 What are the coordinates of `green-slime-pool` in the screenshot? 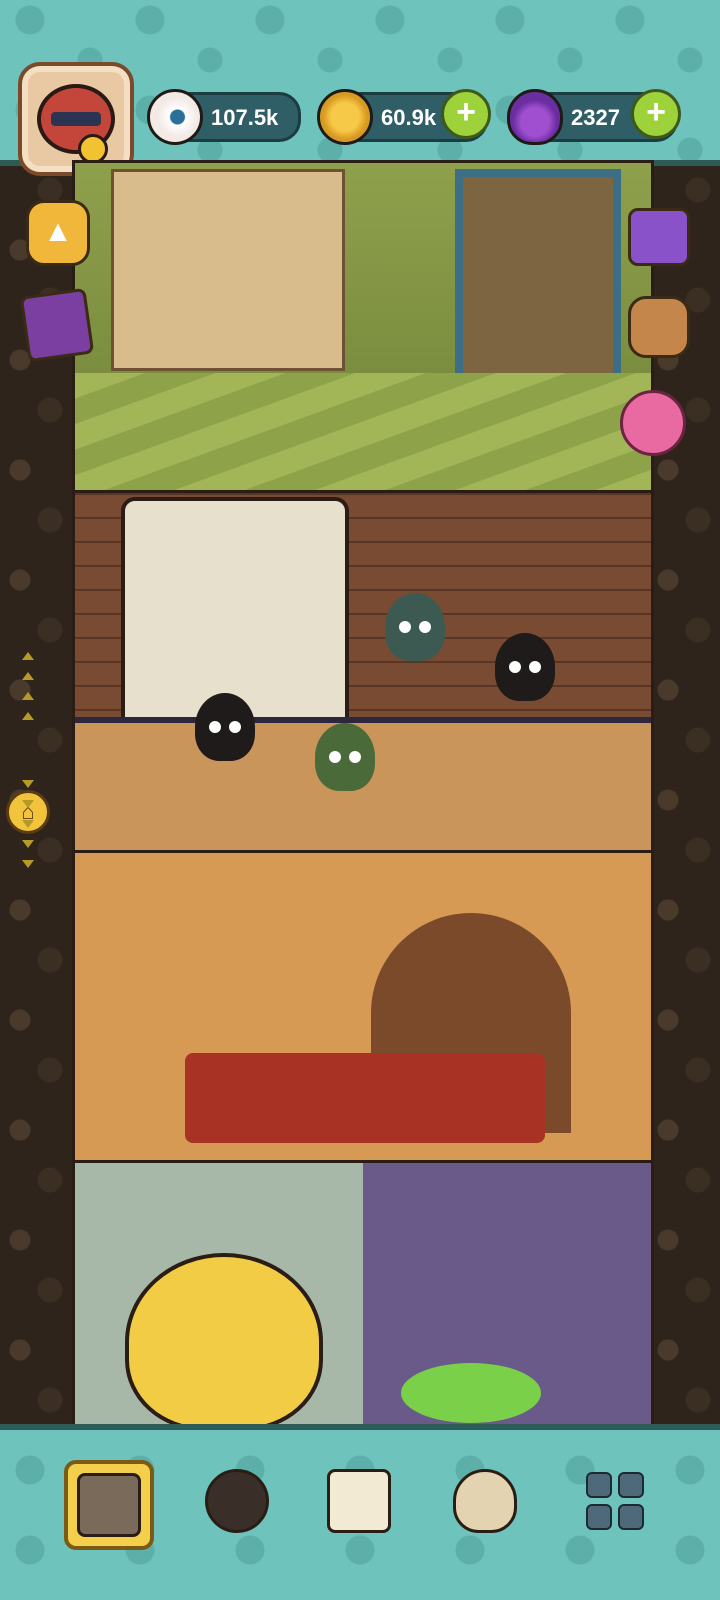 It's located at (471, 1393).